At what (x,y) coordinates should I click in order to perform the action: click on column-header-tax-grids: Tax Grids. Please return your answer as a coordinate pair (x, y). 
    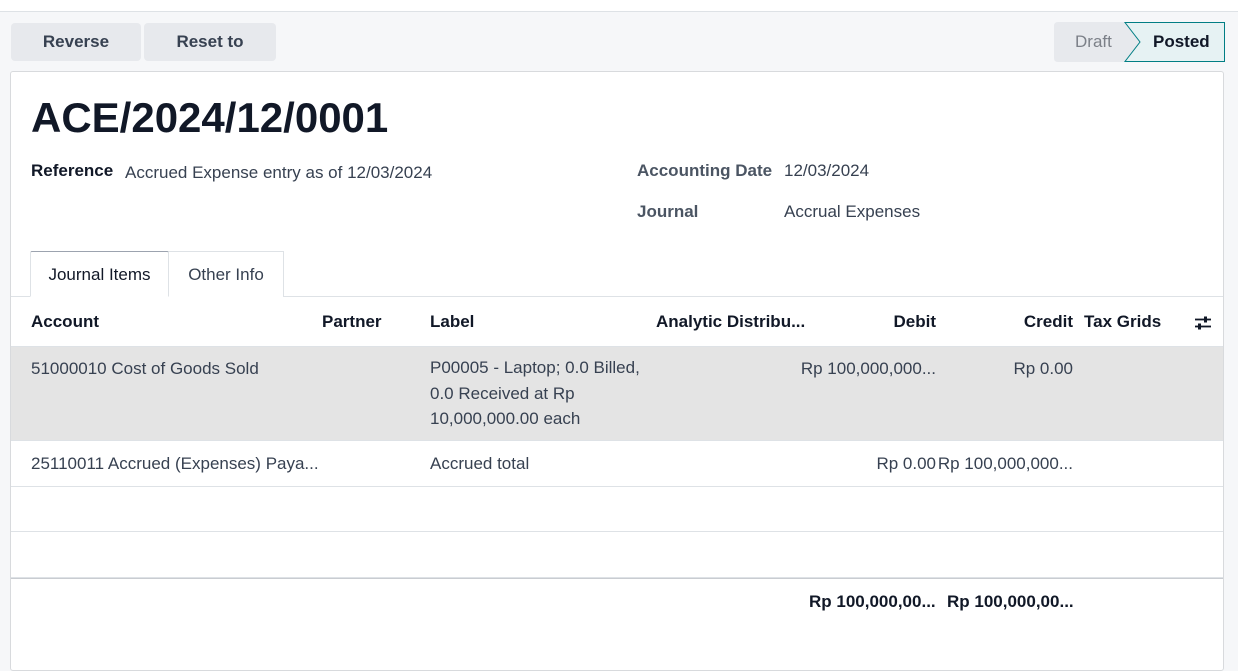
    Looking at the image, I should click on (1122, 322).